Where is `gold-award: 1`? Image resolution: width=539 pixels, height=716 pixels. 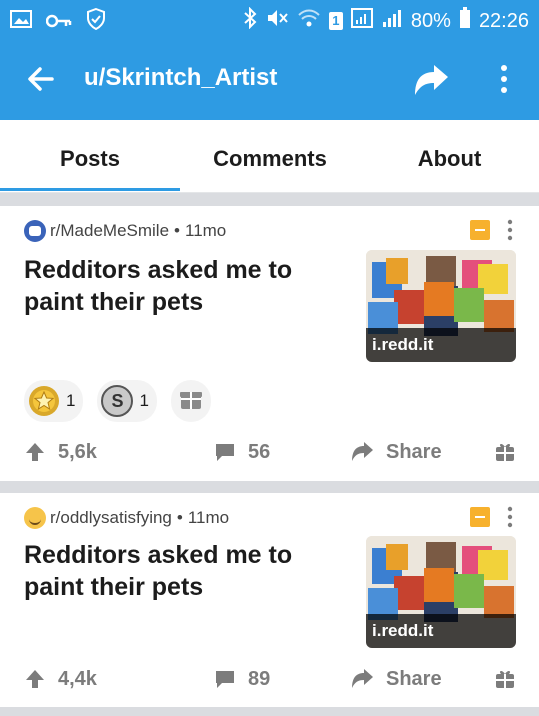
gold-award: 1 is located at coordinates (54, 401).